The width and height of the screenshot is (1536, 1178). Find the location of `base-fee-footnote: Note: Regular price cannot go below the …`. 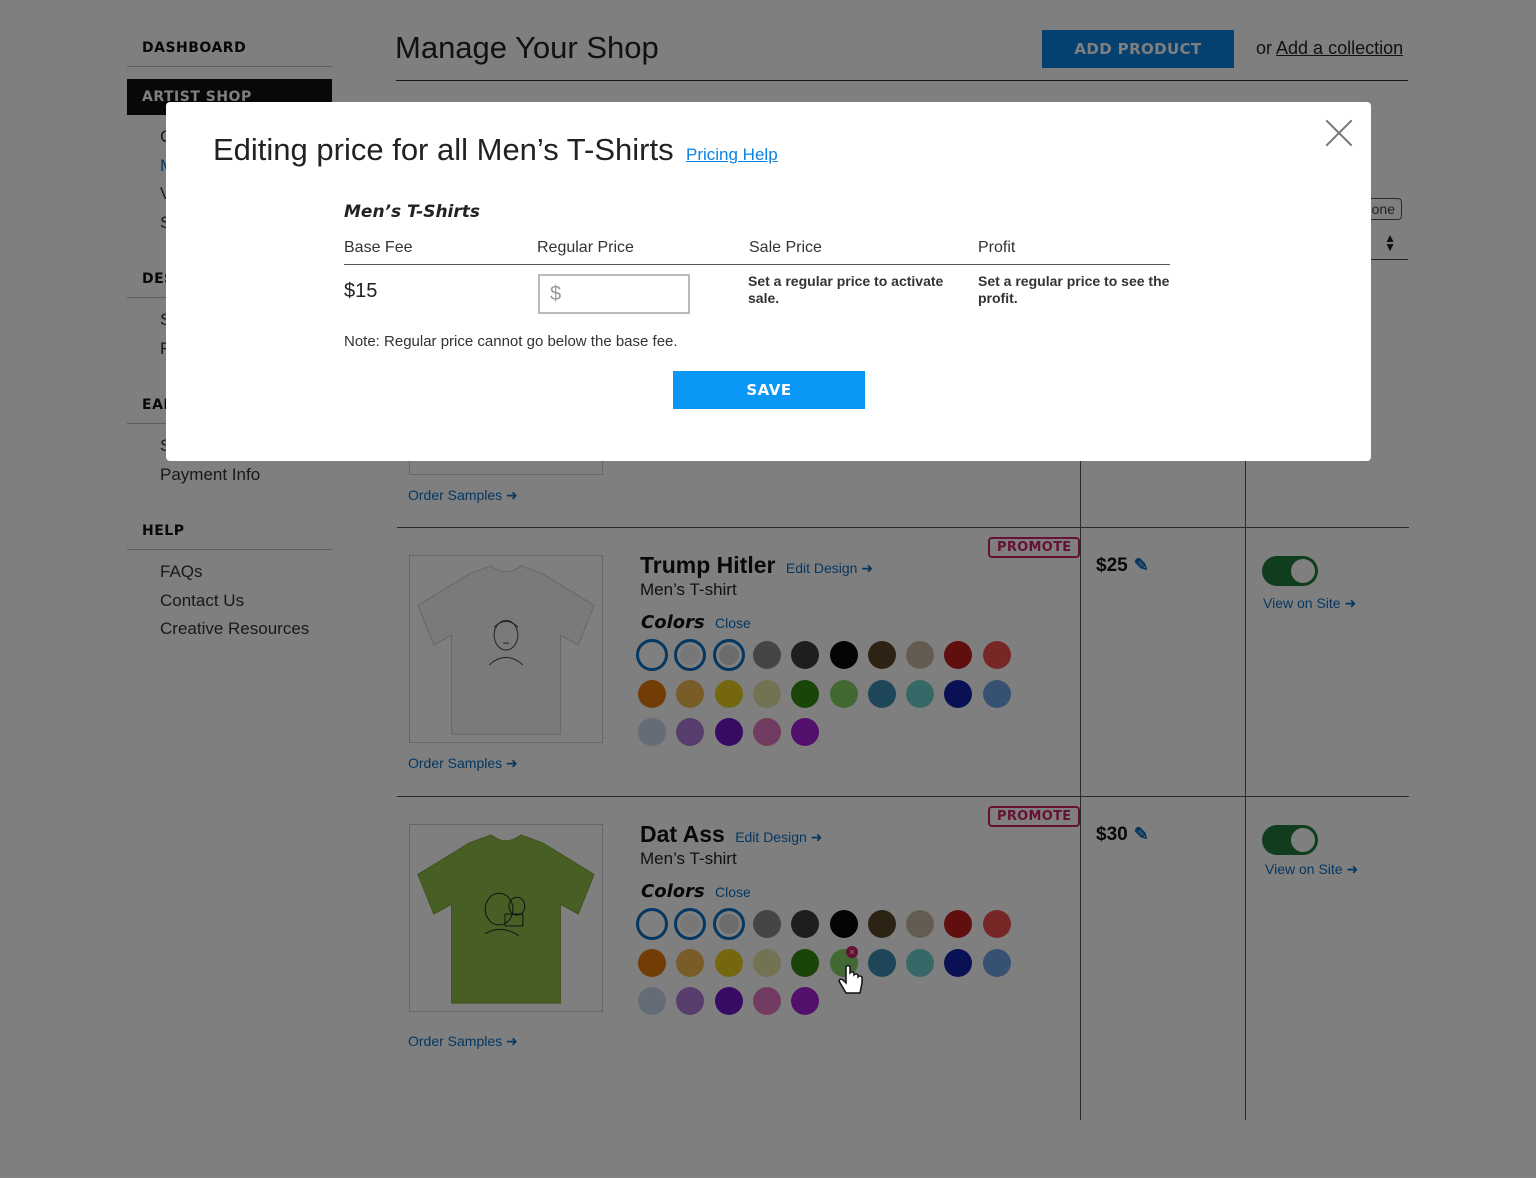

base-fee-footnote: Note: Regular price cannot go below the … is located at coordinates (511, 341).